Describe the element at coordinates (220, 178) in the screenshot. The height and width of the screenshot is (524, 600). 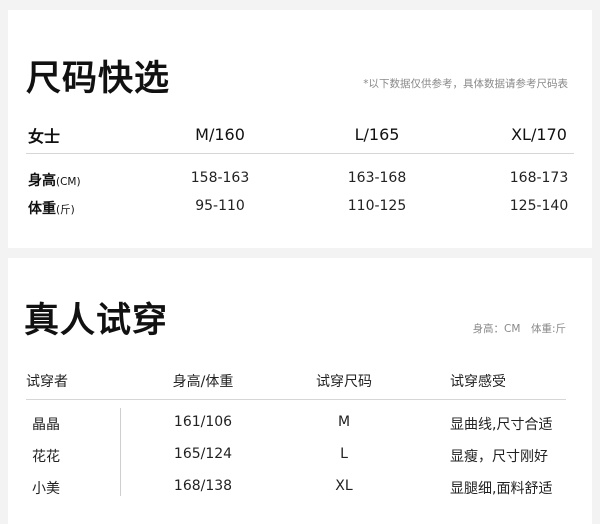
I see `height-m-value: 158-163` at that location.